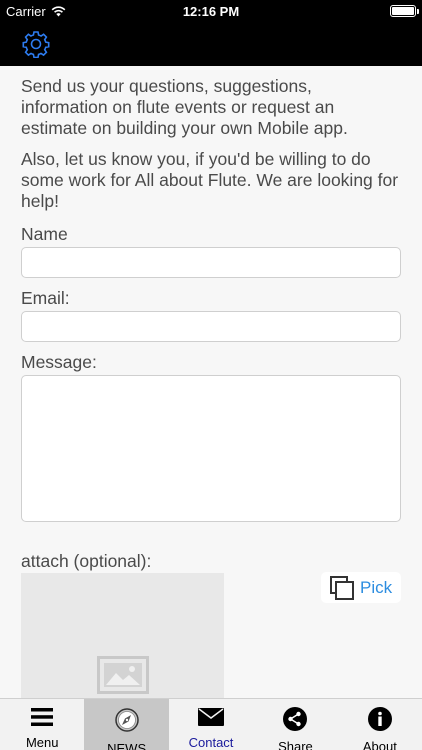  I want to click on tab-news: NEWS, so click(126, 724).